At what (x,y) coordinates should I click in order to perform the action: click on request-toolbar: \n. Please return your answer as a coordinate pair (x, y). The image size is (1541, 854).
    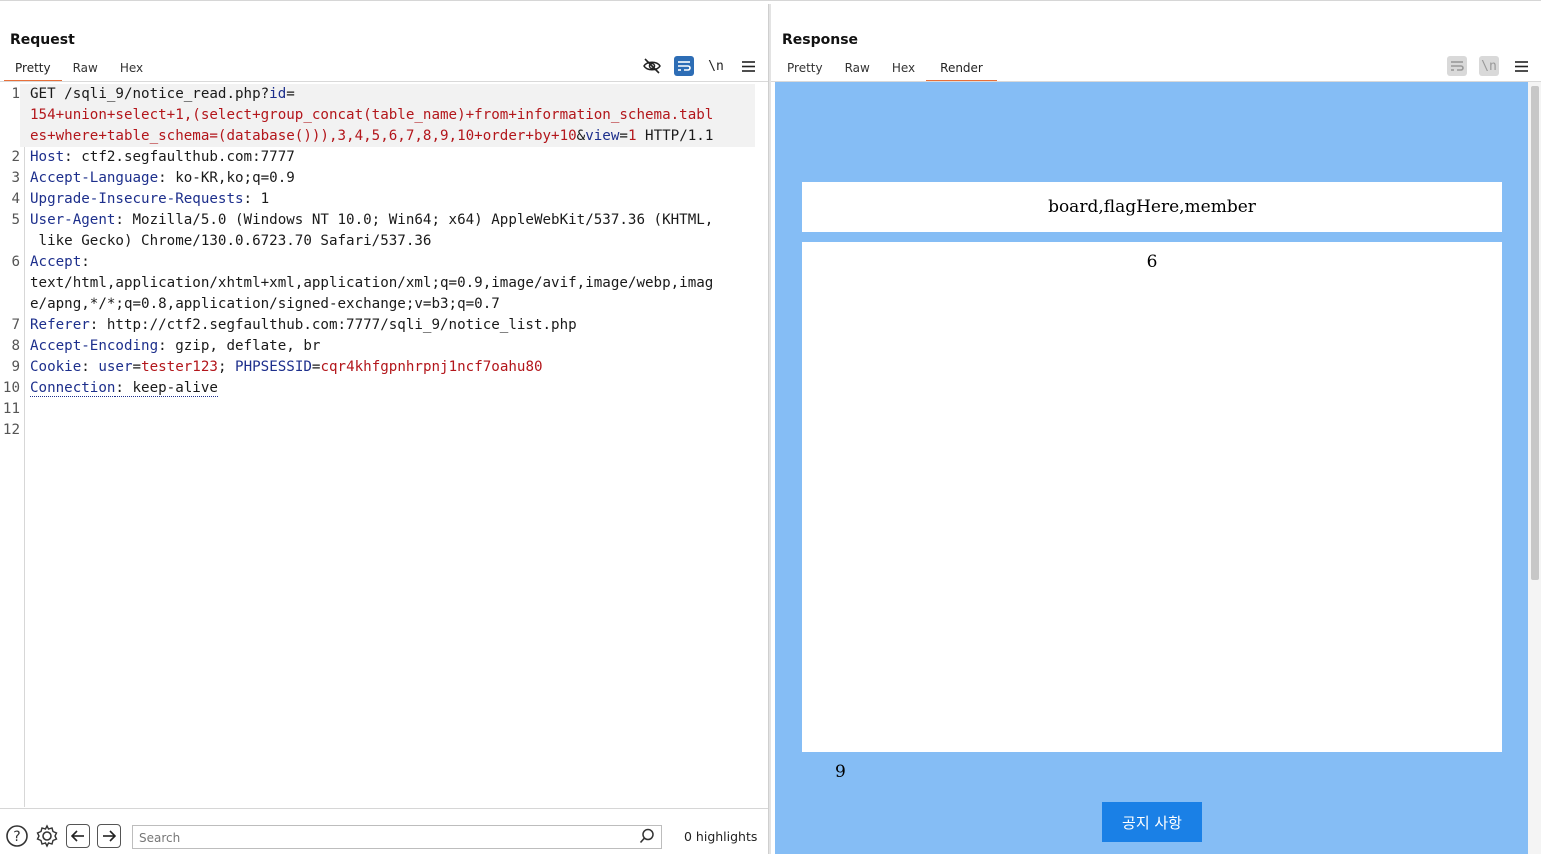
    Looking at the image, I should click on (700, 66).